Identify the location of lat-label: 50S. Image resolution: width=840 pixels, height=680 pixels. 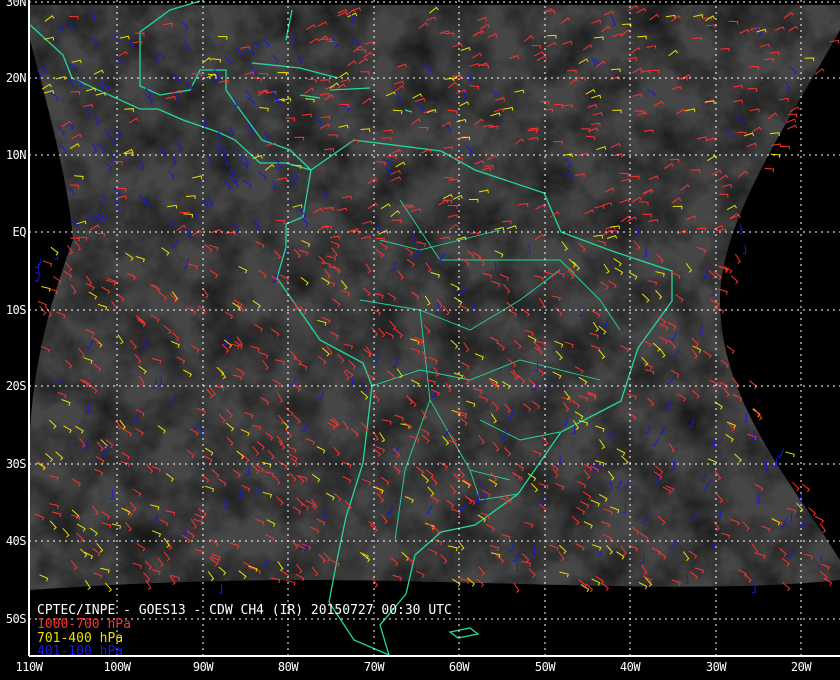
(16, 619).